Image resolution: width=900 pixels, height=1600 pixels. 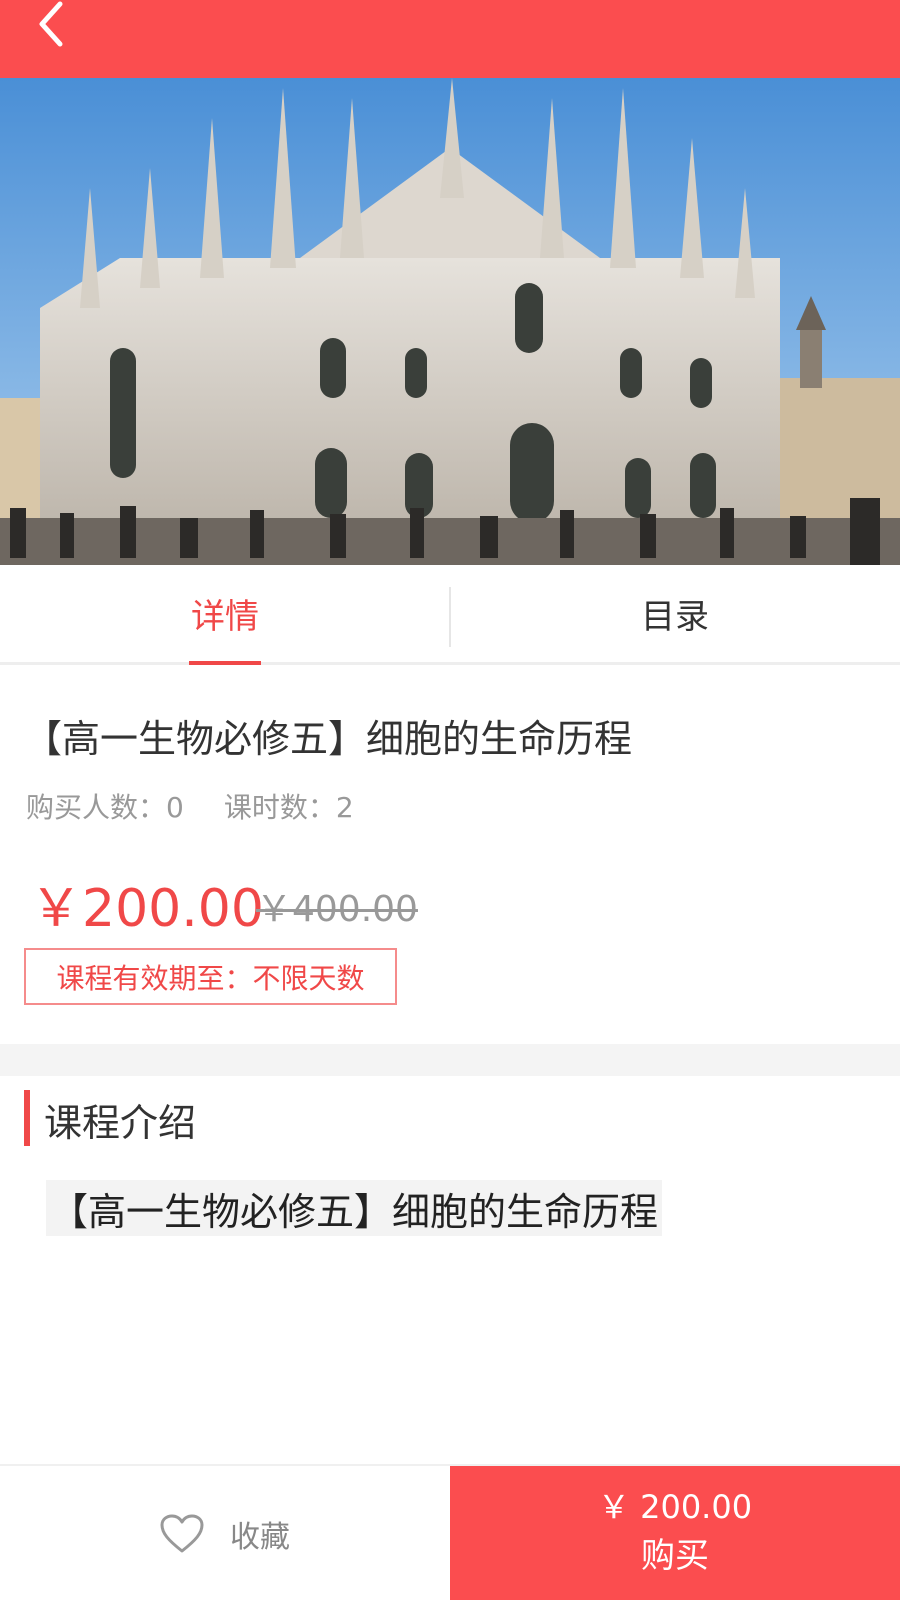 I want to click on tab-divider, so click(x=450, y=617).